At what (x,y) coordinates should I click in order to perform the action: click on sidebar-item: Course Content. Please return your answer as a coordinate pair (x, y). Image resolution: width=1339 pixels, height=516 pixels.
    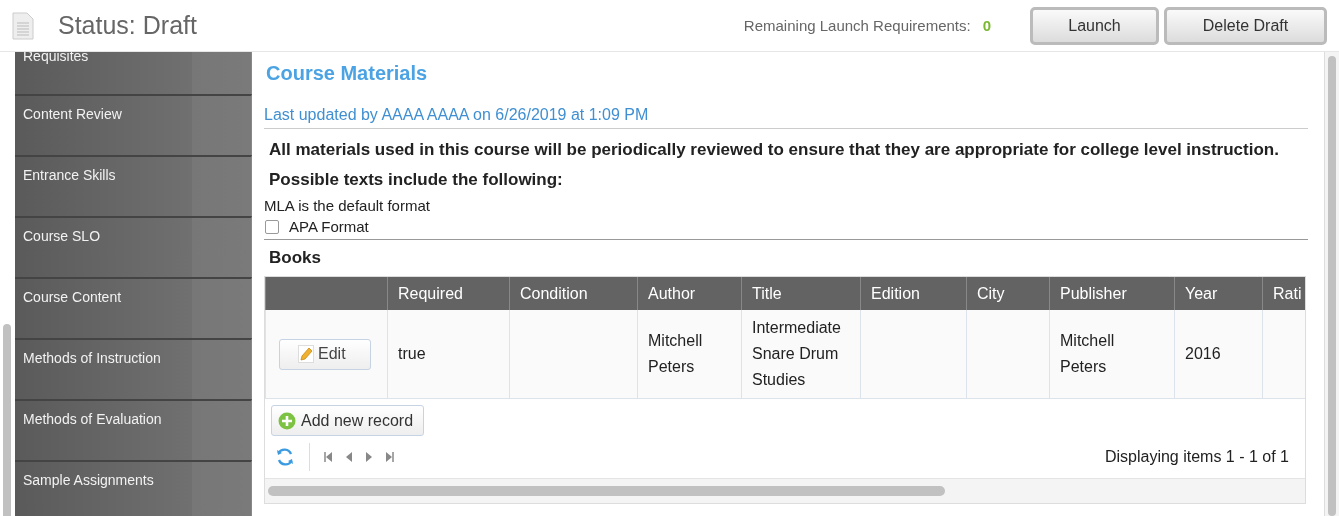
    Looking at the image, I should click on (133, 307).